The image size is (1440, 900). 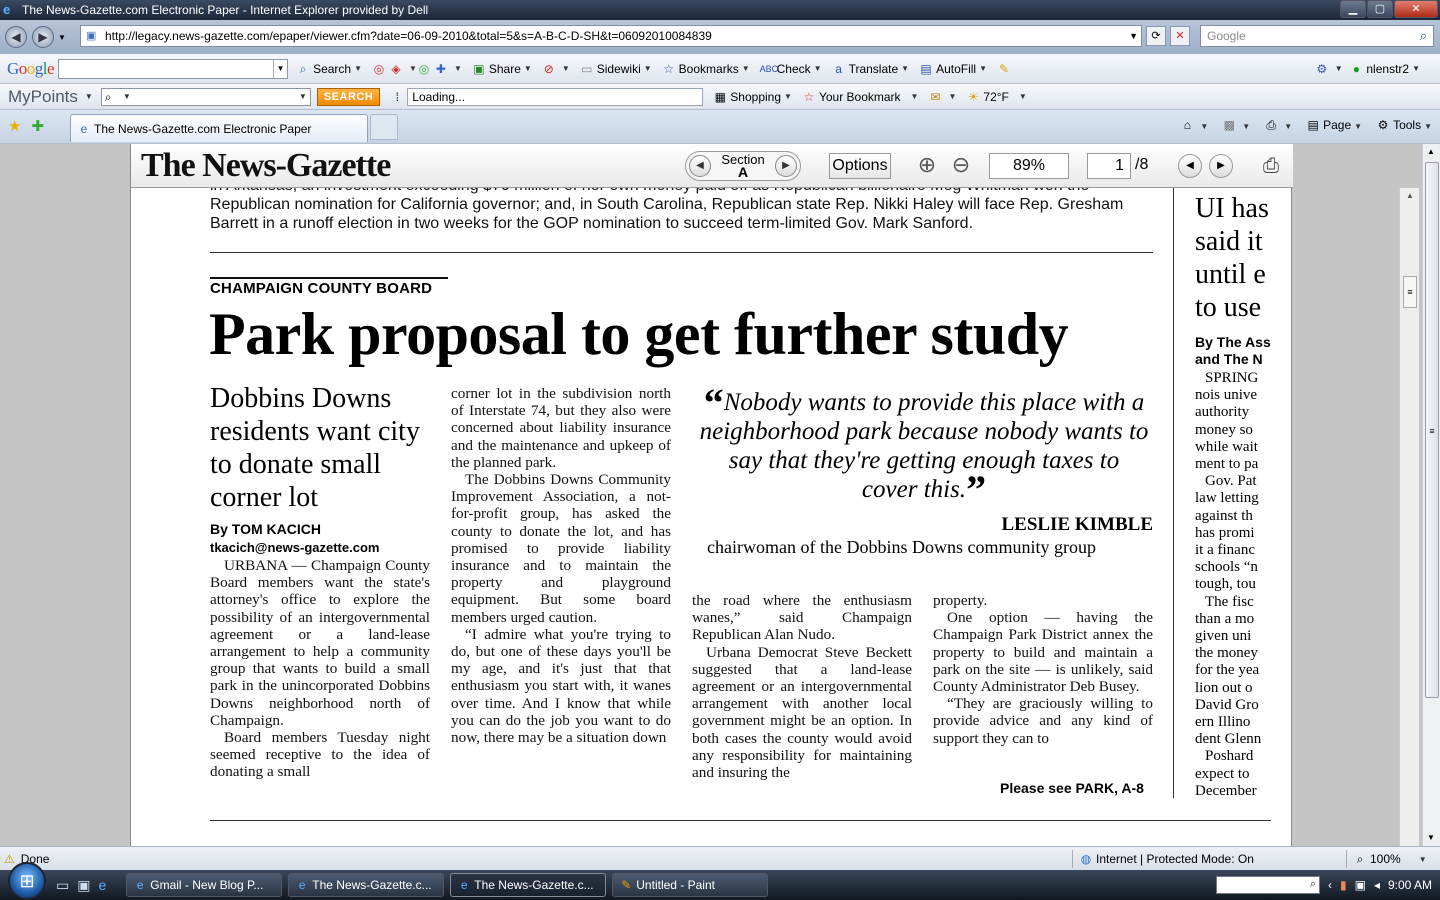 What do you see at coordinates (62, 885) in the screenshot?
I see `show-desktop-icon: ▭` at bounding box center [62, 885].